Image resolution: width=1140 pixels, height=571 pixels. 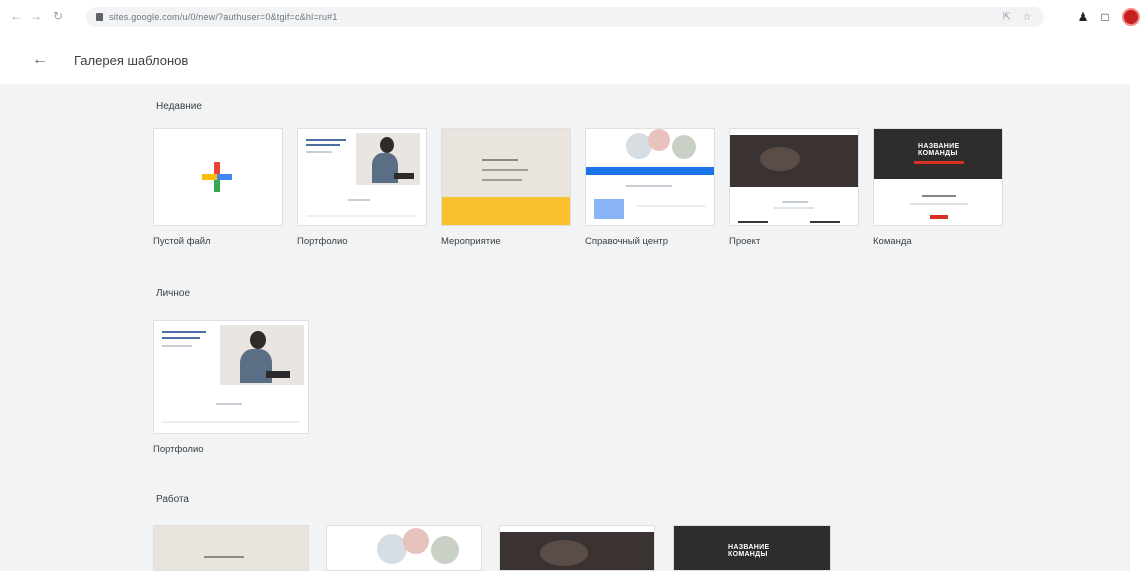 I want to click on section-title-work: Работа, so click(x=172, y=499).